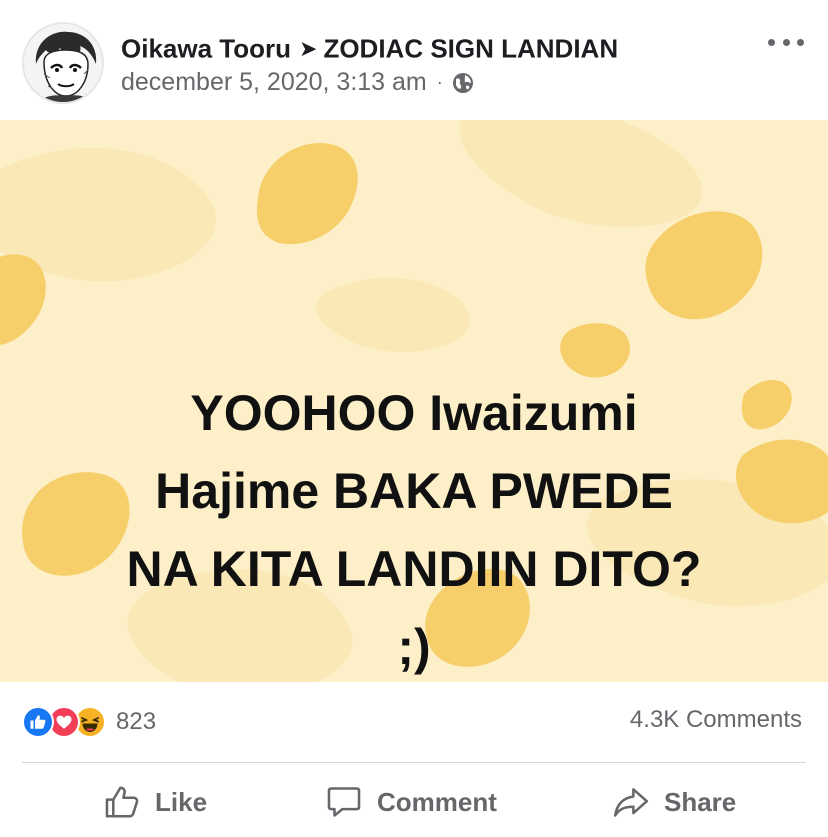 This screenshot has width=828, height=837. I want to click on more-options-icon, so click(786, 42).